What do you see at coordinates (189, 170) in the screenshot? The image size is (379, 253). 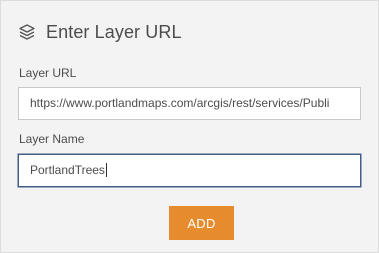 I see `layer-name-input: PortlandTrees` at bounding box center [189, 170].